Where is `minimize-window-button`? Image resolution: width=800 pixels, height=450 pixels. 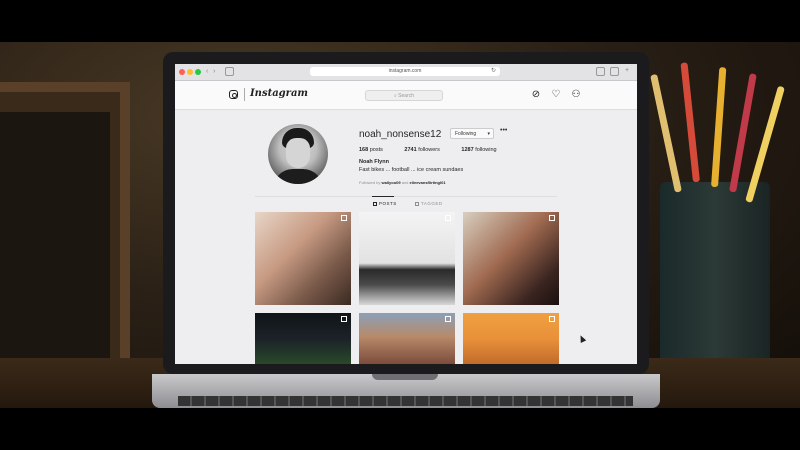 minimize-window-button is located at coordinates (190, 72).